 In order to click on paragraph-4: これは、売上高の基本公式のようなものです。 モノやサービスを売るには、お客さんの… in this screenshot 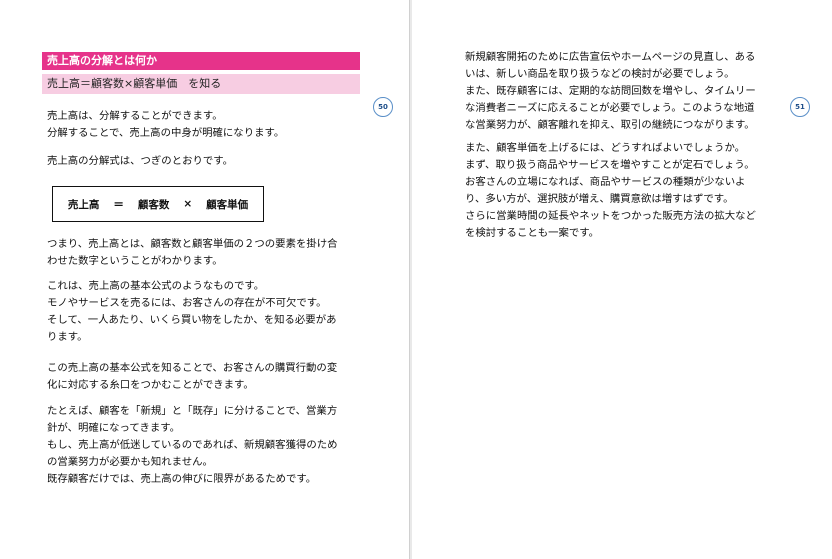, I will do `click(192, 311)`.